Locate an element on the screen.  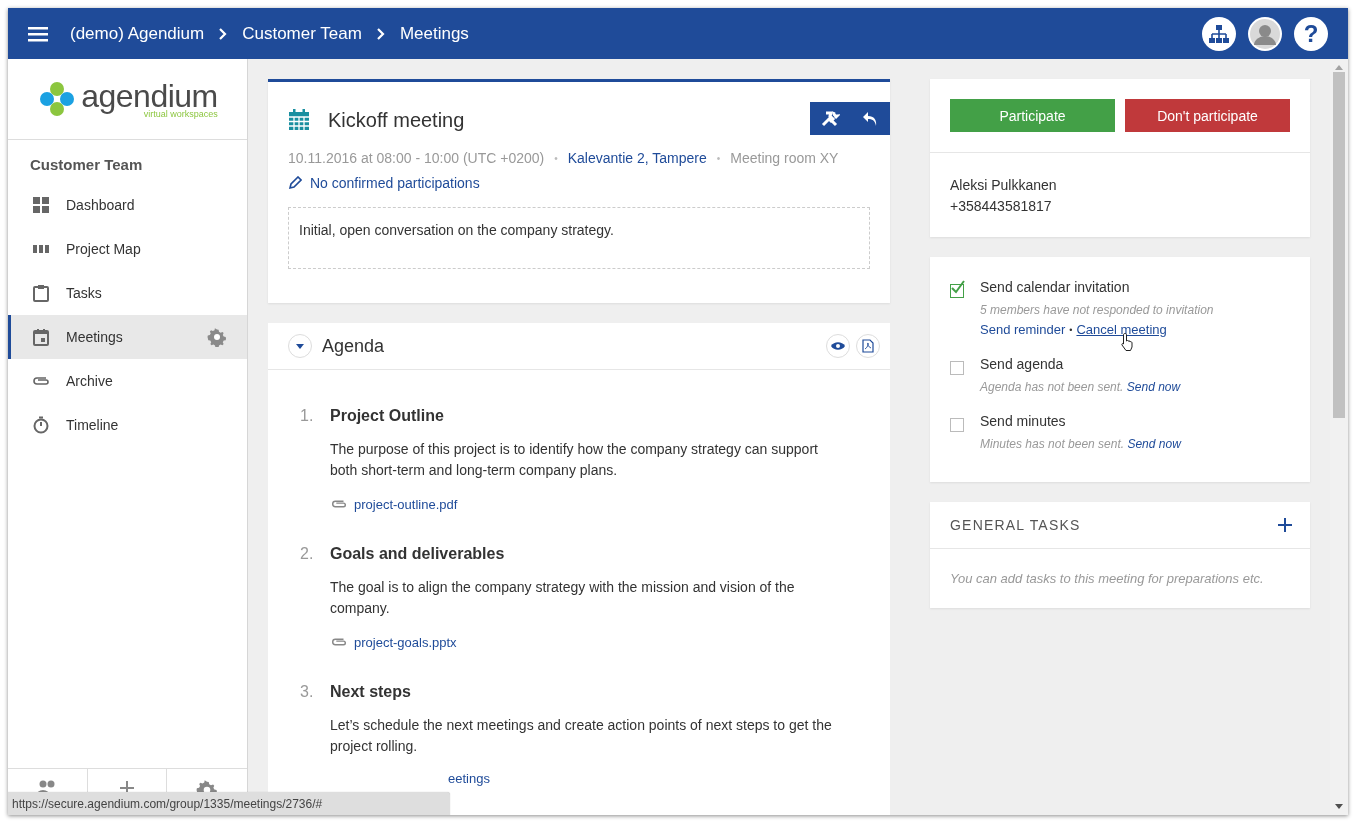
settings-icon is located at coordinates (217, 337).